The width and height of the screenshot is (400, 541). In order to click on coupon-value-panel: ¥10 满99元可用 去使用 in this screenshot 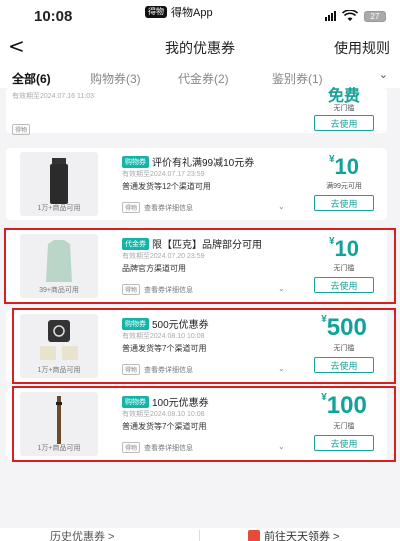, I will do `click(344, 184)`.